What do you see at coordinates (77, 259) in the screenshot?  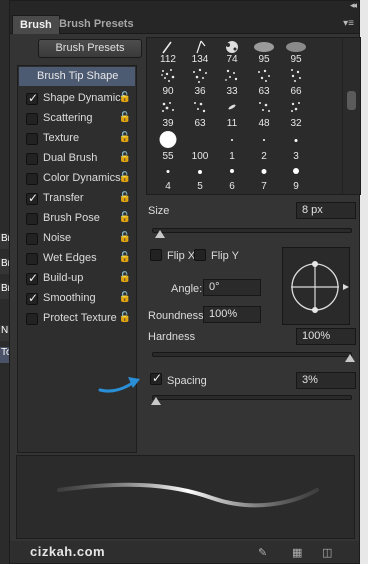 I see `option-wet-edges: Wet Edges 🔓` at bounding box center [77, 259].